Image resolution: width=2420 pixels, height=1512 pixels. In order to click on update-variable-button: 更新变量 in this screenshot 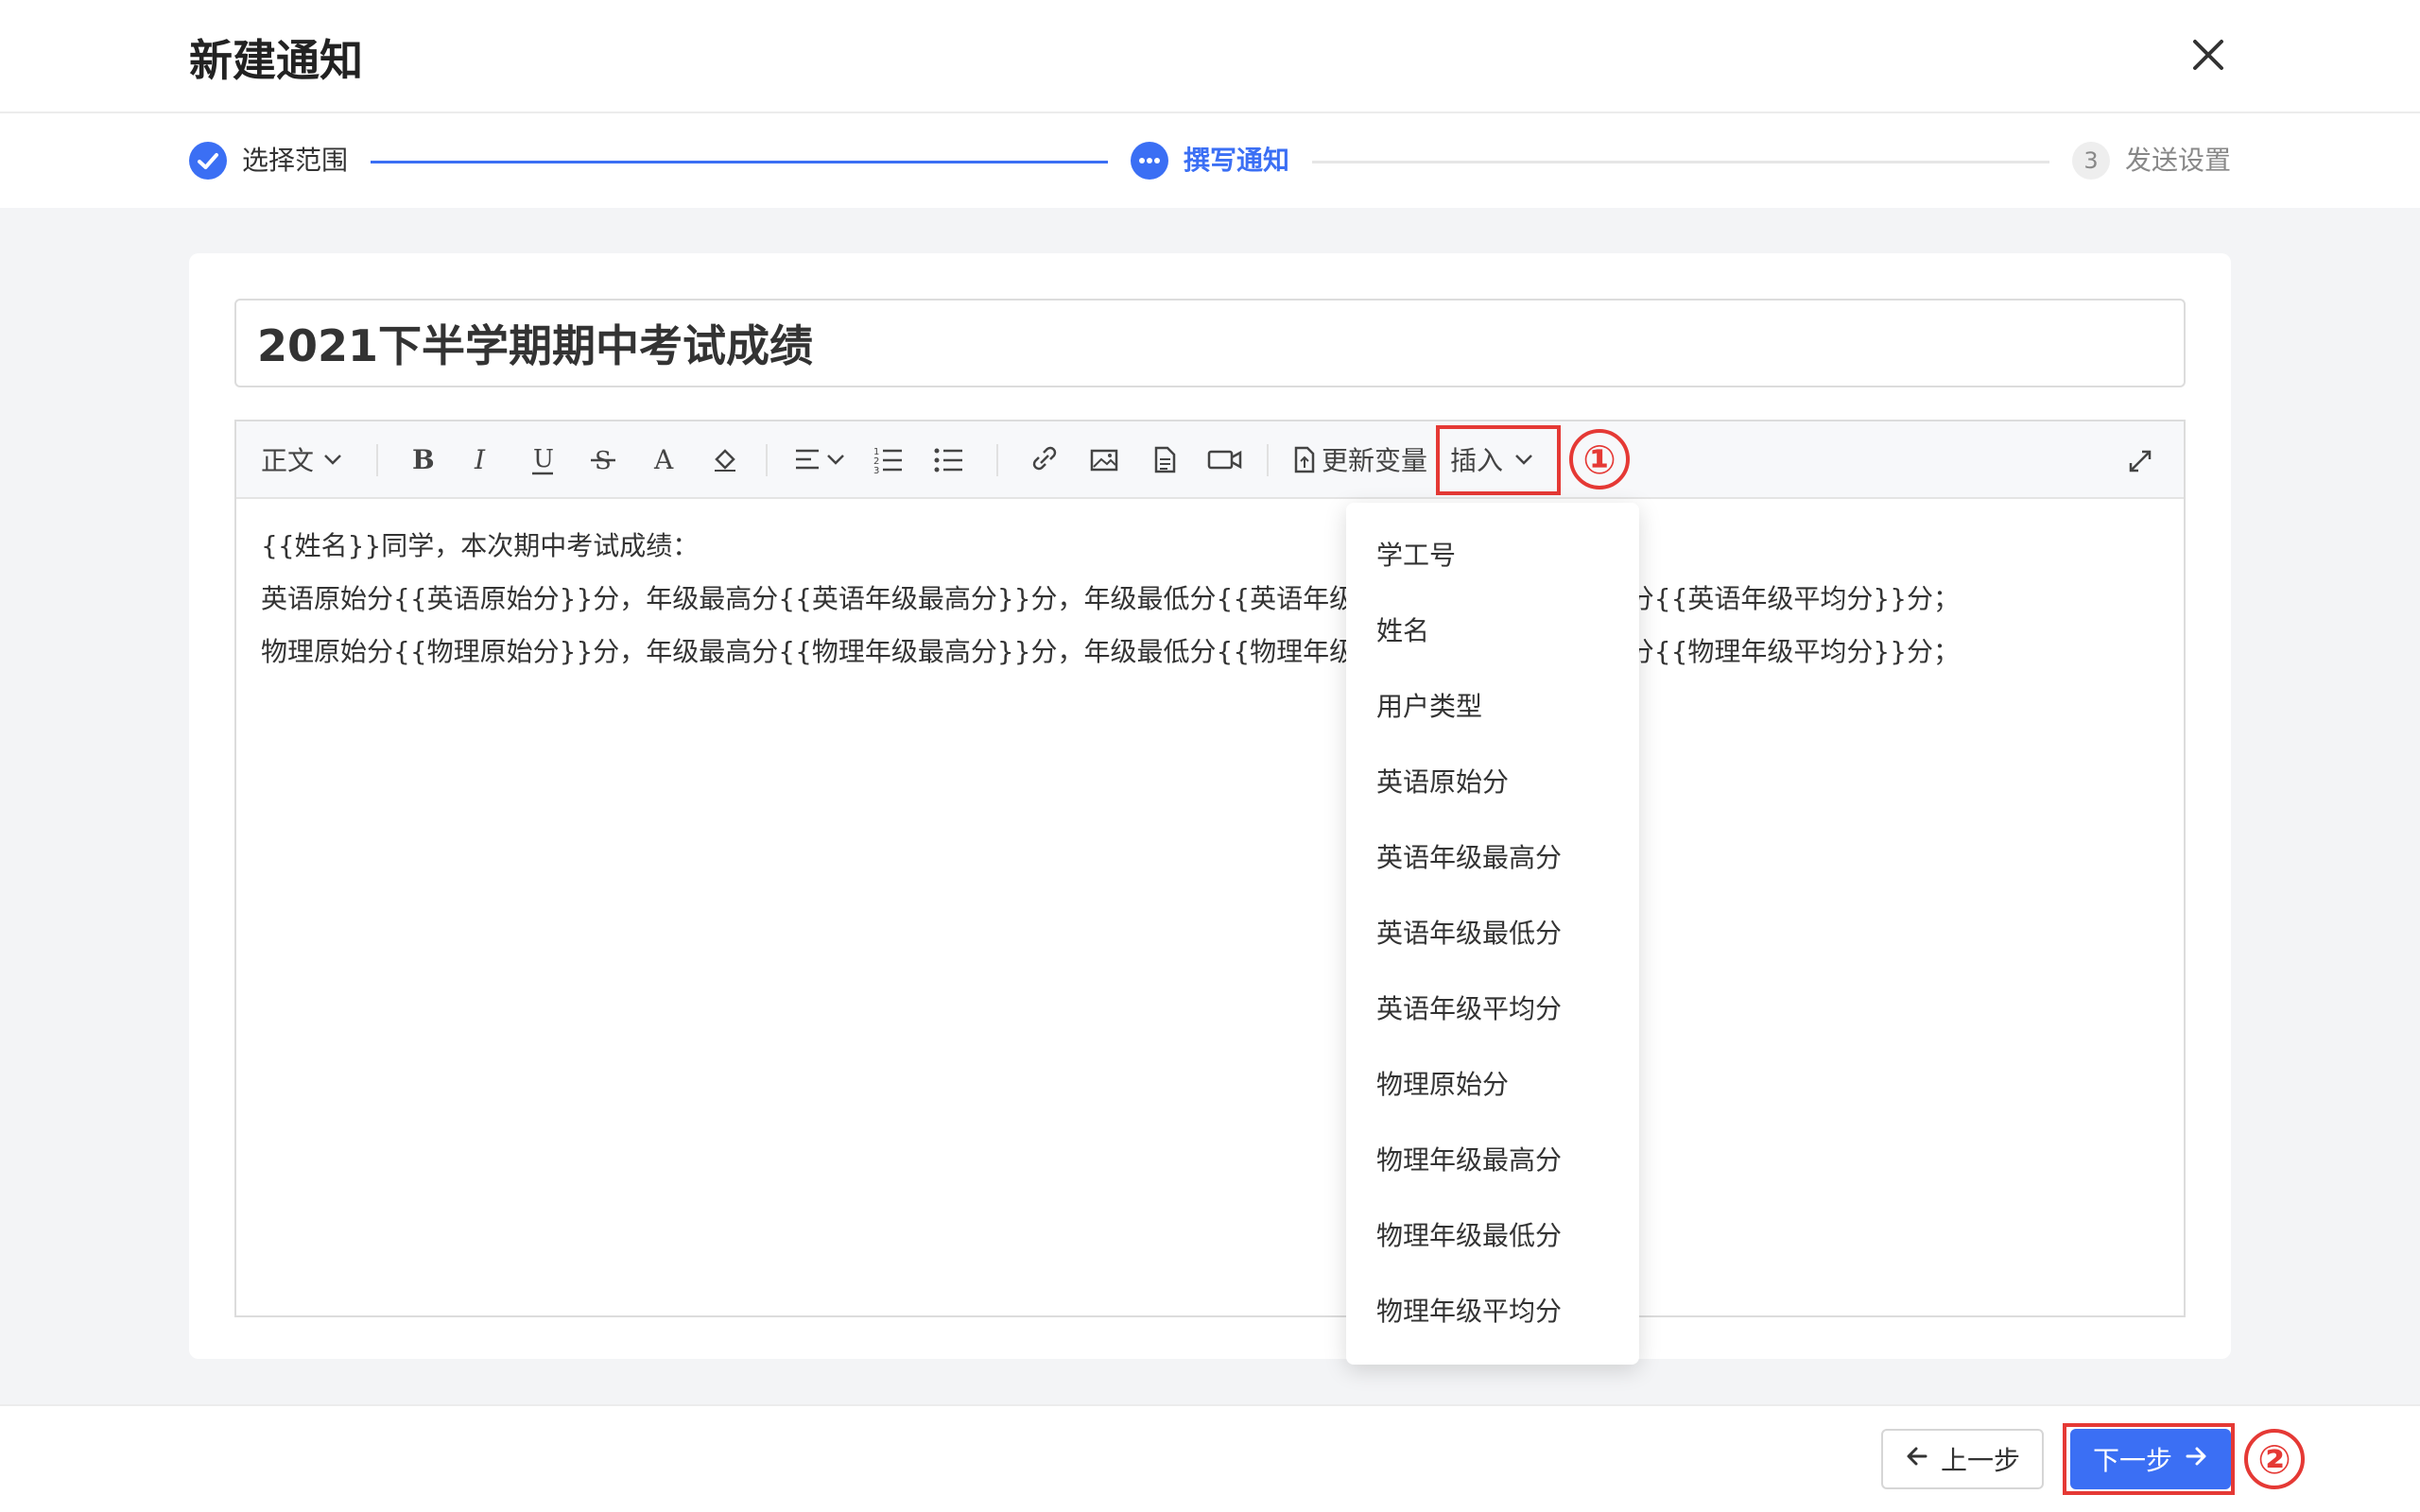, I will do `click(1359, 459)`.